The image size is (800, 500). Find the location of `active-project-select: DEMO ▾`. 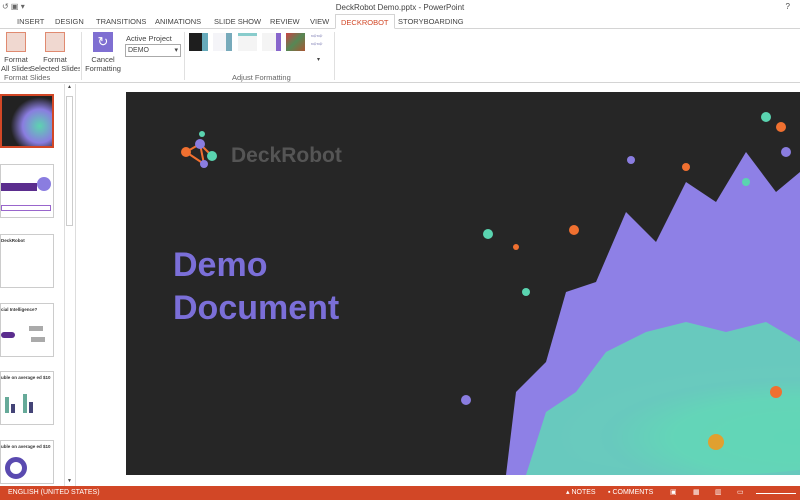

active-project-select: DEMO ▾ is located at coordinates (153, 50).